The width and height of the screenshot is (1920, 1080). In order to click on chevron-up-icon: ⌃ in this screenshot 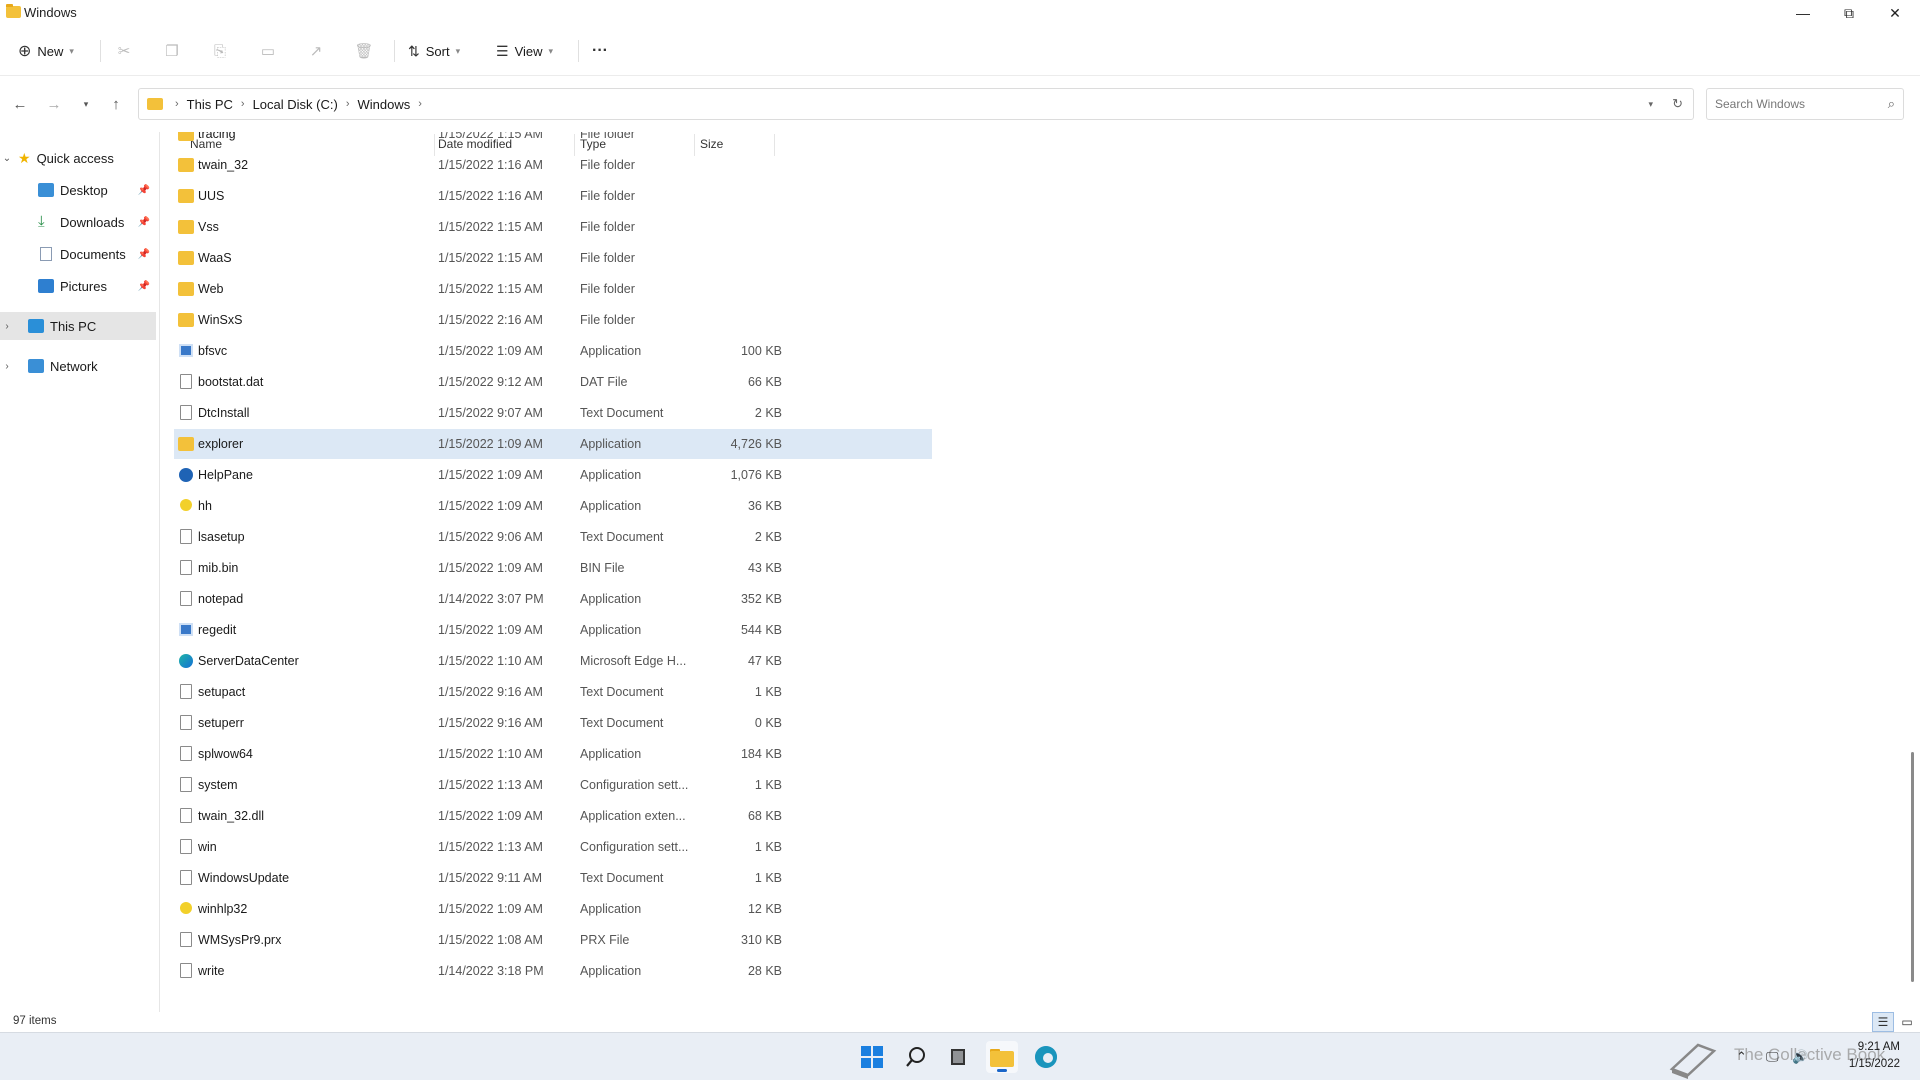, I will do `click(1741, 1056)`.